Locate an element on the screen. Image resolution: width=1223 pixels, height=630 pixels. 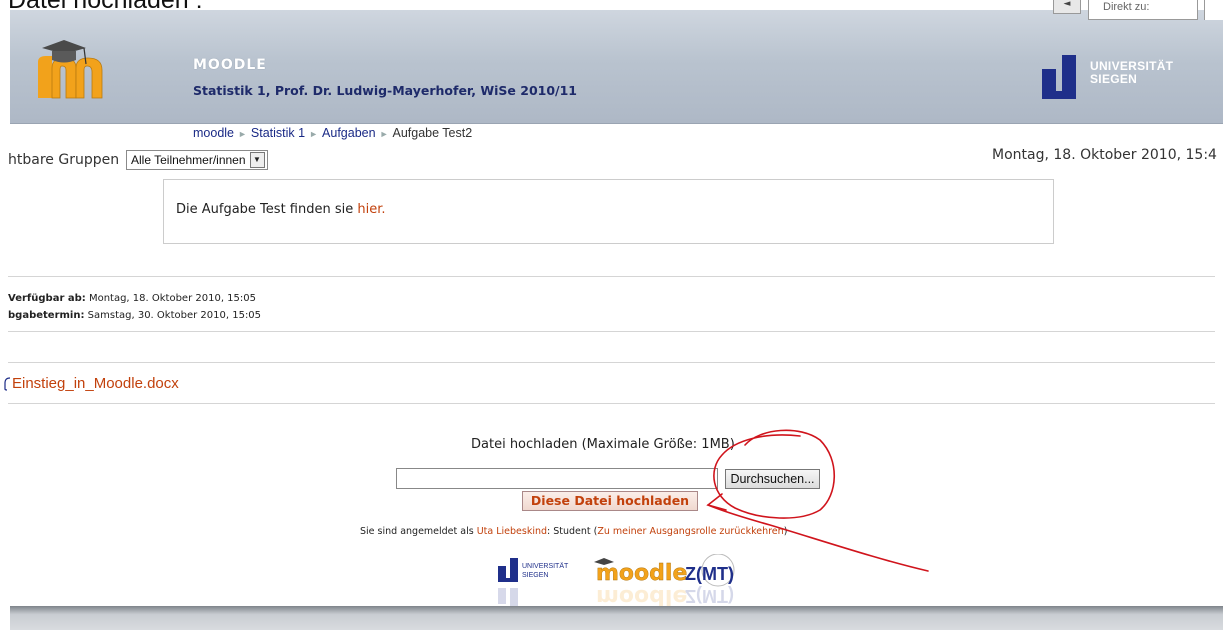
groups-label: htbare Gruppen is located at coordinates (64, 160).